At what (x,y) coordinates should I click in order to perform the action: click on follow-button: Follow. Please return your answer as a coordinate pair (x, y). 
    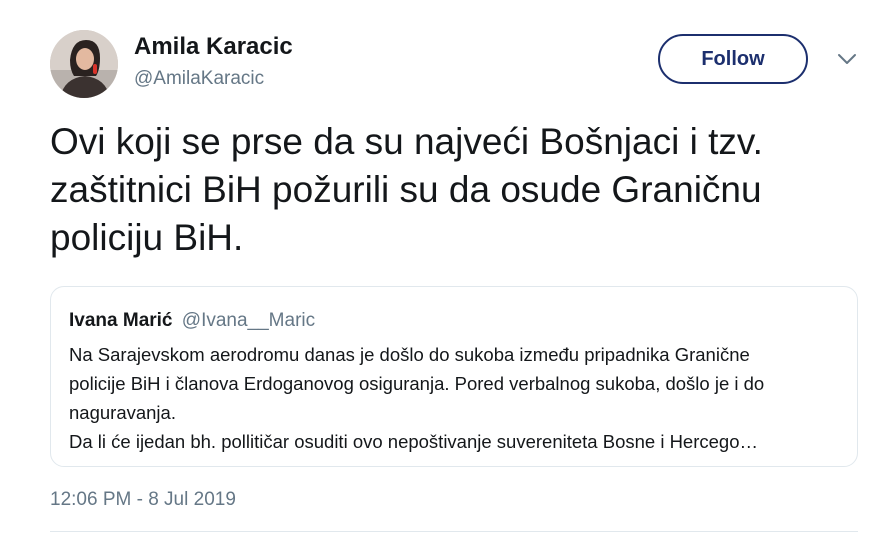
    Looking at the image, I should click on (733, 59).